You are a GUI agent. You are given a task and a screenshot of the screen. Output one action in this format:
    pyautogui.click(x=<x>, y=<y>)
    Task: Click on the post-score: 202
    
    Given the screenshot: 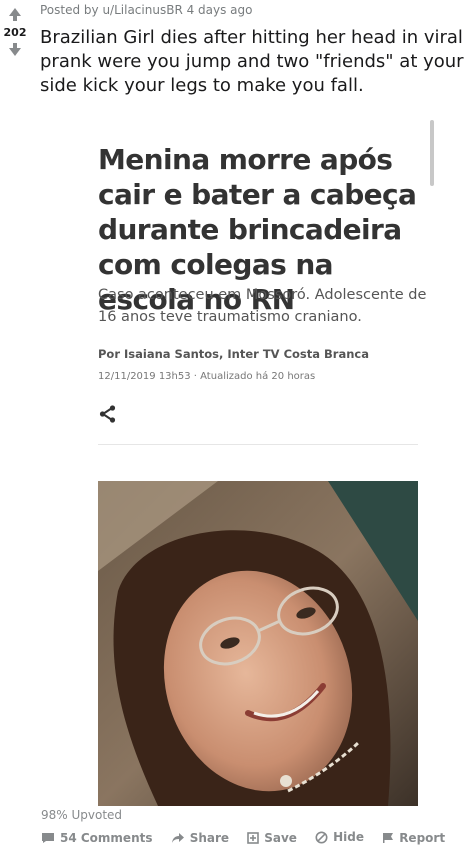 What is the action you would take?
    pyautogui.click(x=15, y=32)
    